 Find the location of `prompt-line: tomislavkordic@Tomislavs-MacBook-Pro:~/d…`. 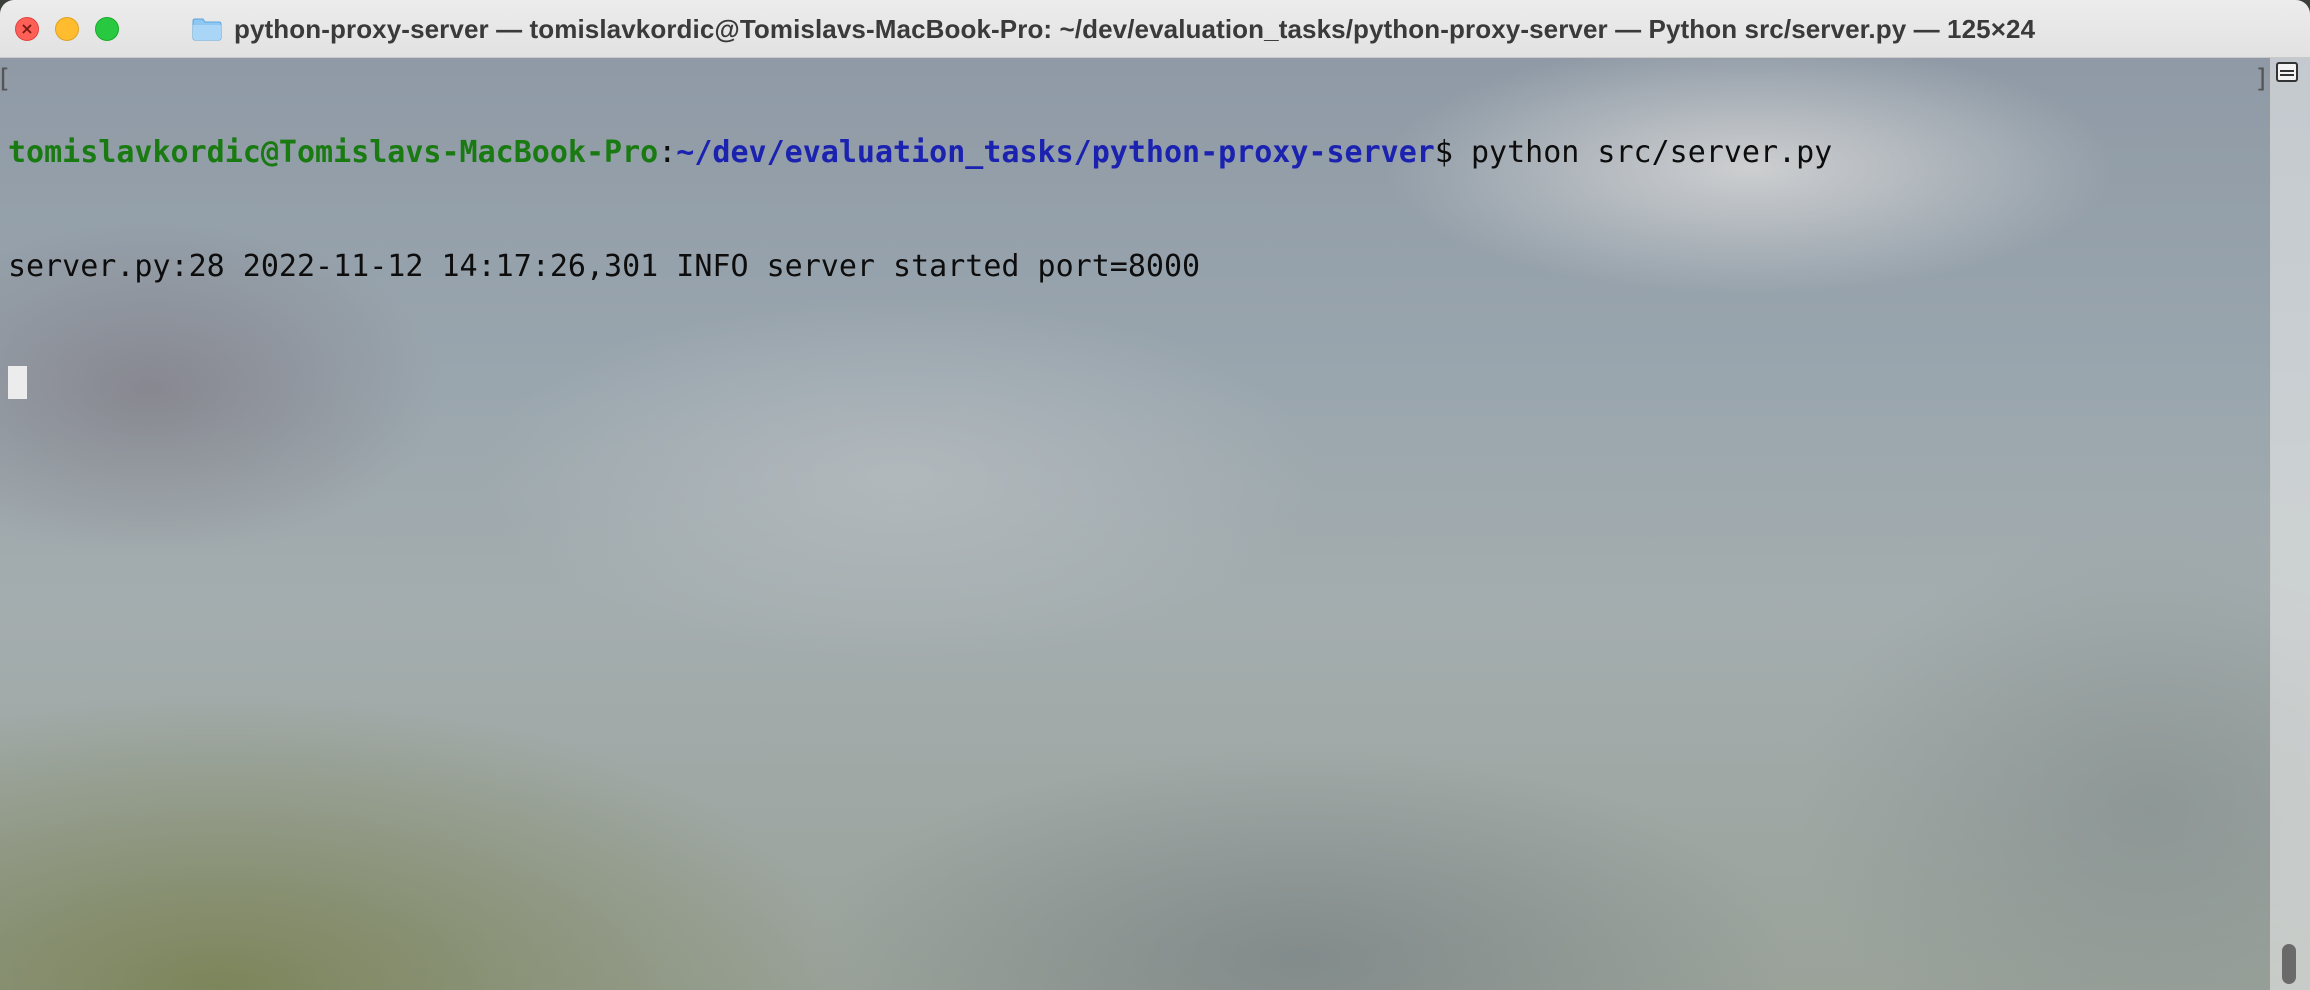

prompt-line: tomislavkordic@Tomislavs-MacBook-Pro:~/d… is located at coordinates (920, 153).